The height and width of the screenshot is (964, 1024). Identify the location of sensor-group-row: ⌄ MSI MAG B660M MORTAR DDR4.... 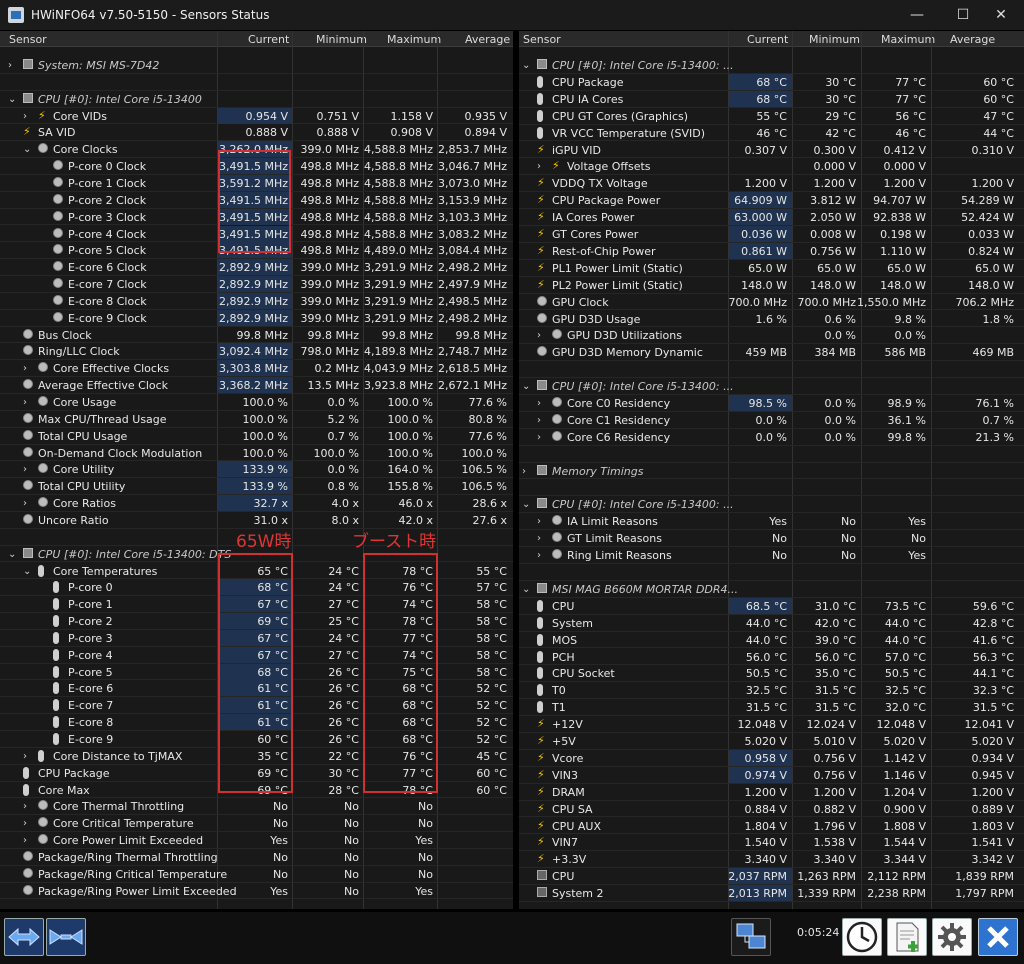
(771, 589).